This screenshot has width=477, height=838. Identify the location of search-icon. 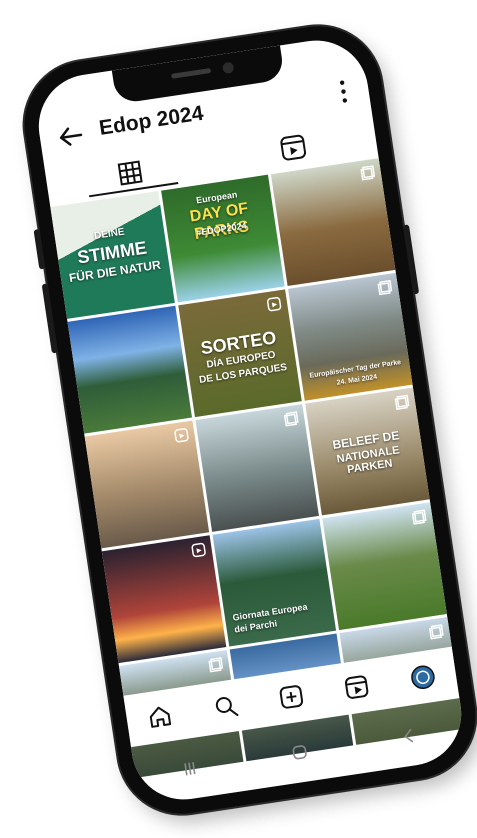
(226, 707).